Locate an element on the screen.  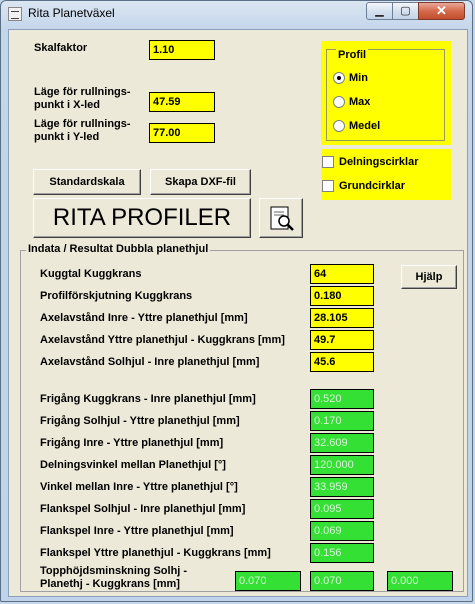
profil-title: Profil is located at coordinates (352, 55).